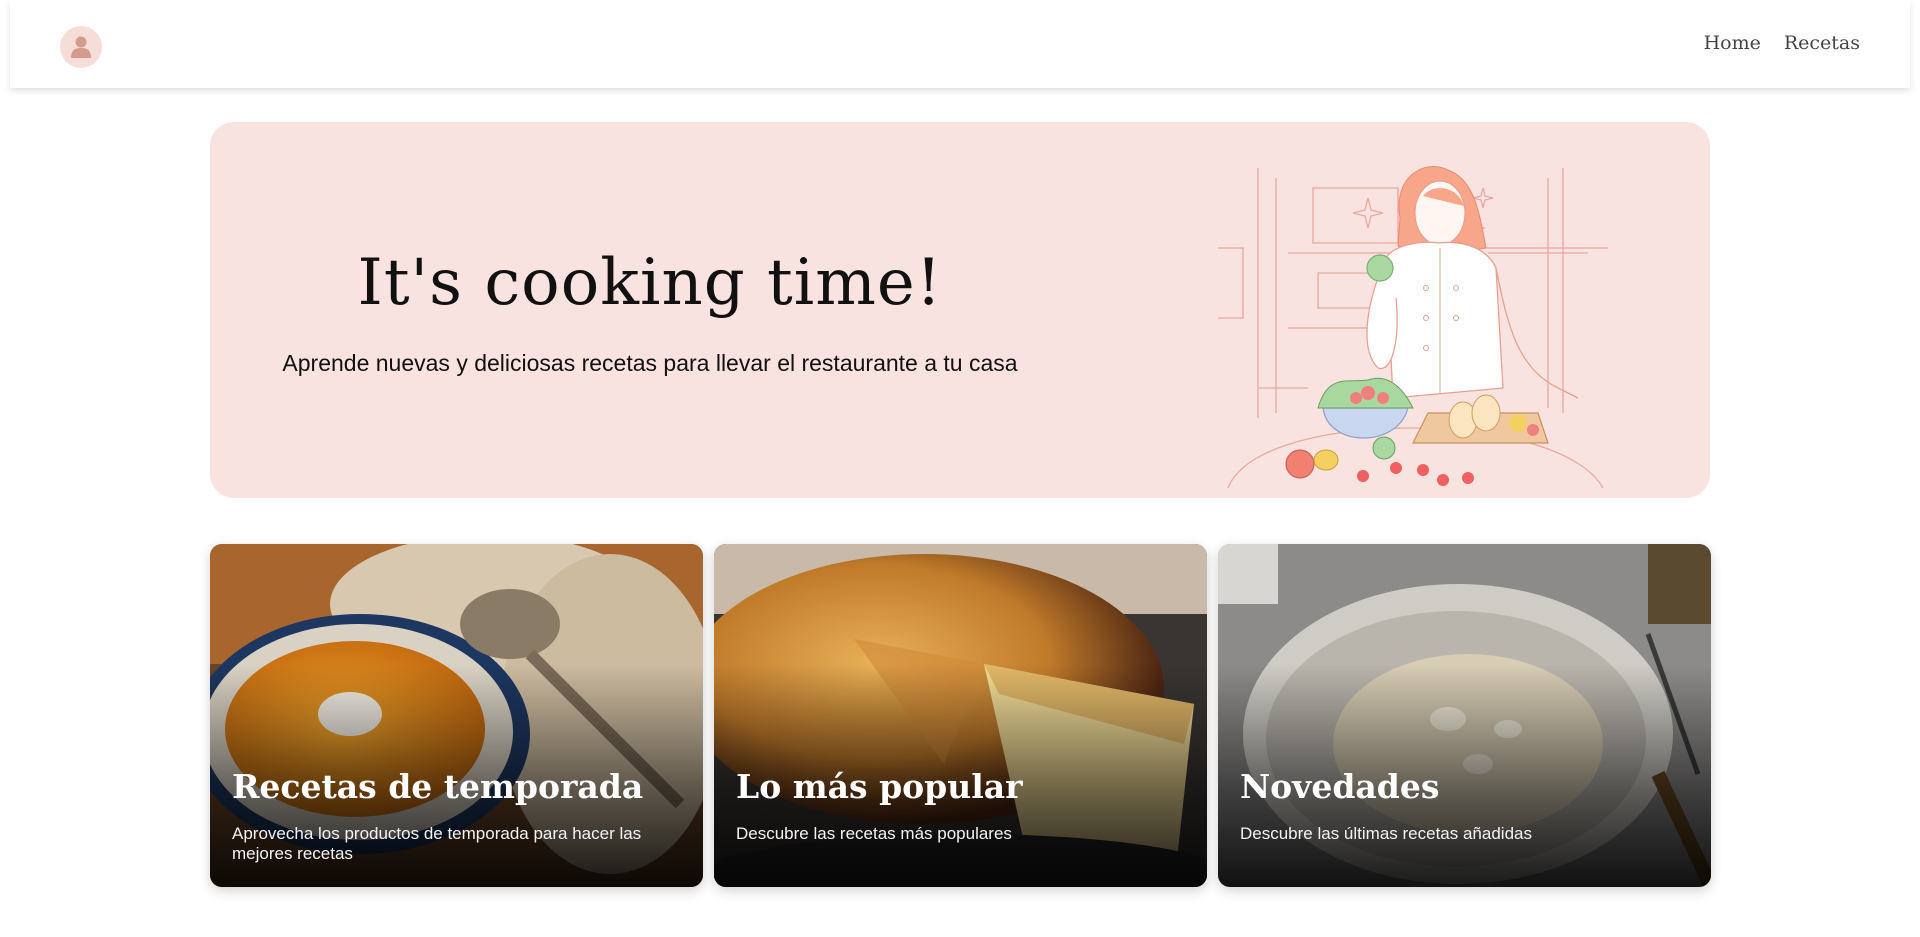  What do you see at coordinates (1340, 786) in the screenshot?
I see `card-title: Novedades` at bounding box center [1340, 786].